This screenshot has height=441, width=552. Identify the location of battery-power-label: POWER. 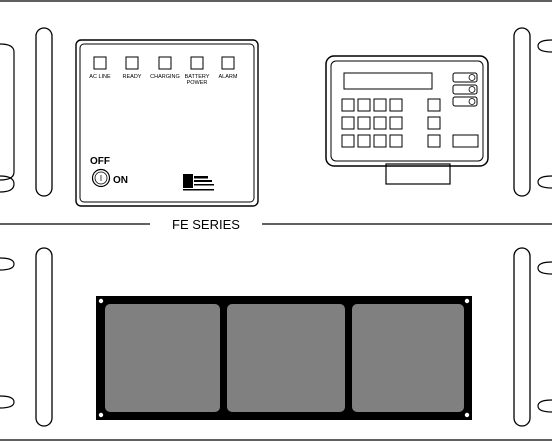
(197, 83).